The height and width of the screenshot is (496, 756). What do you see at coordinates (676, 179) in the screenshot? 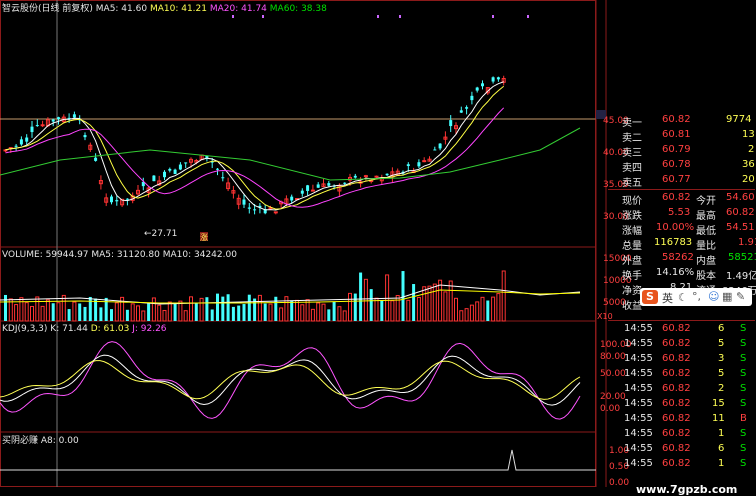
I see `ask-price: 60.77` at bounding box center [676, 179].